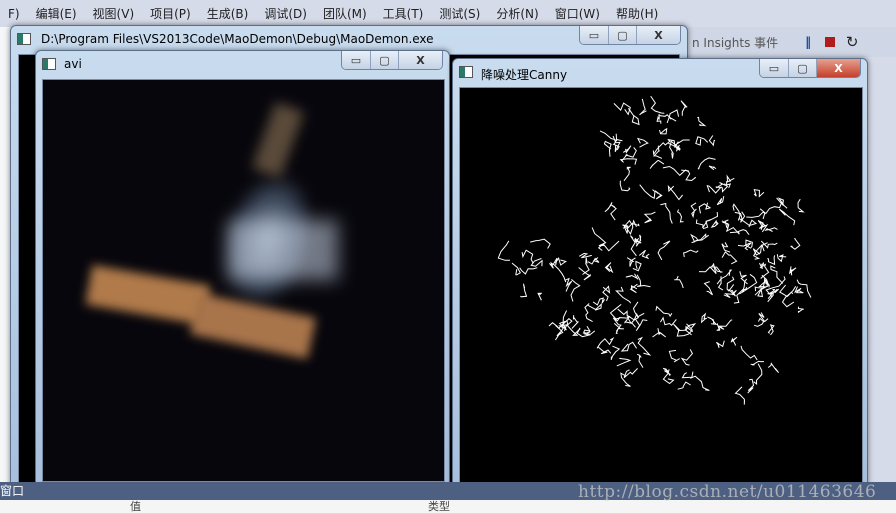 Image resolution: width=896 pixels, height=514 pixels. I want to click on station-core, so click(283, 250).